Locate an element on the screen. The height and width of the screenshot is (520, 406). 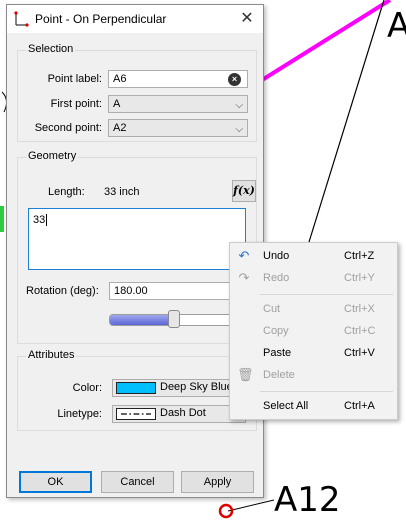
rotation-value: 180.00 is located at coordinates (131, 291).